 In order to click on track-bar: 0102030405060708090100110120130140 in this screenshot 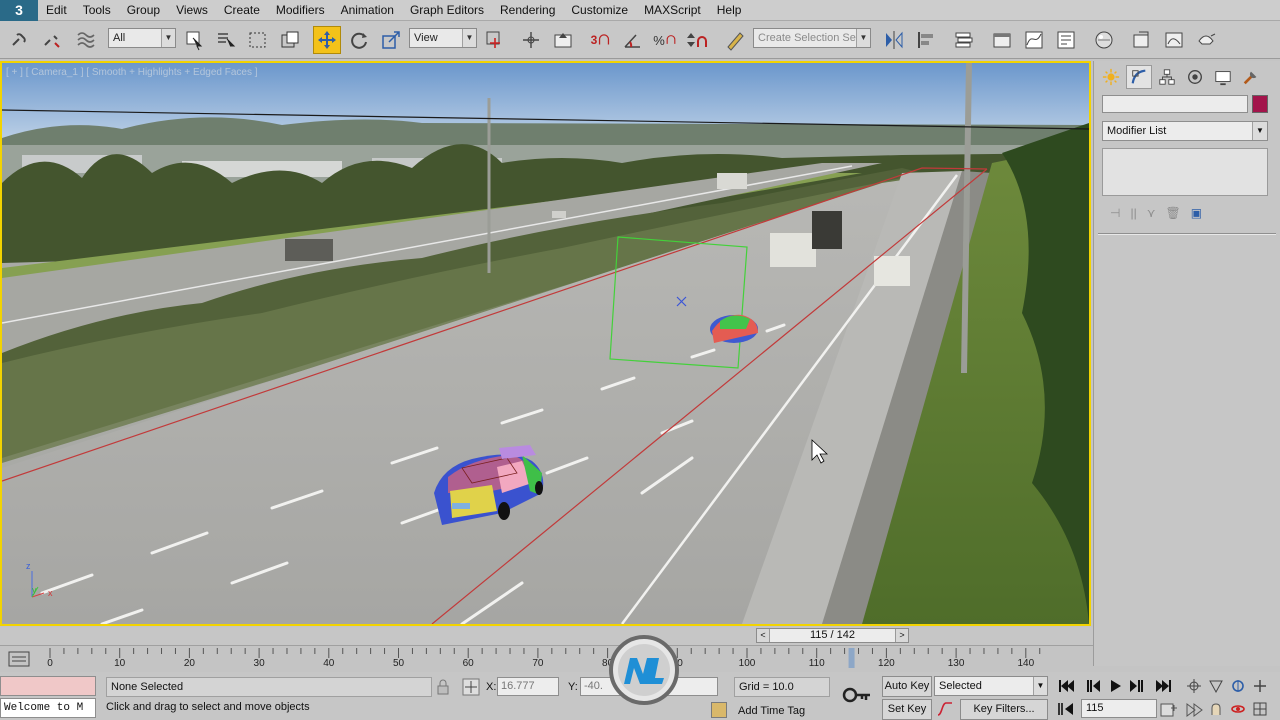, I will do `click(546, 658)`.